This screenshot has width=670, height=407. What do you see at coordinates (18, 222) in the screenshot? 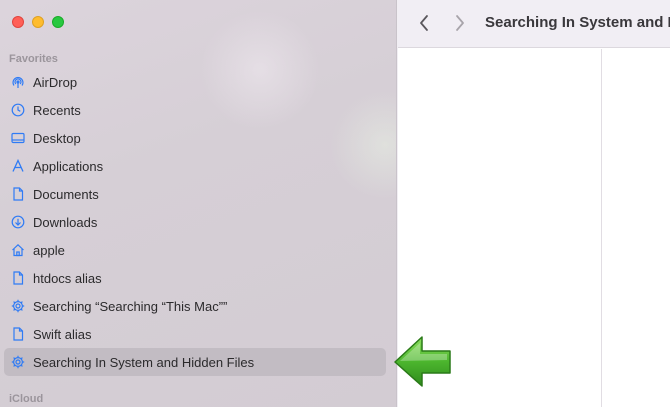
I see `download-icon` at bounding box center [18, 222].